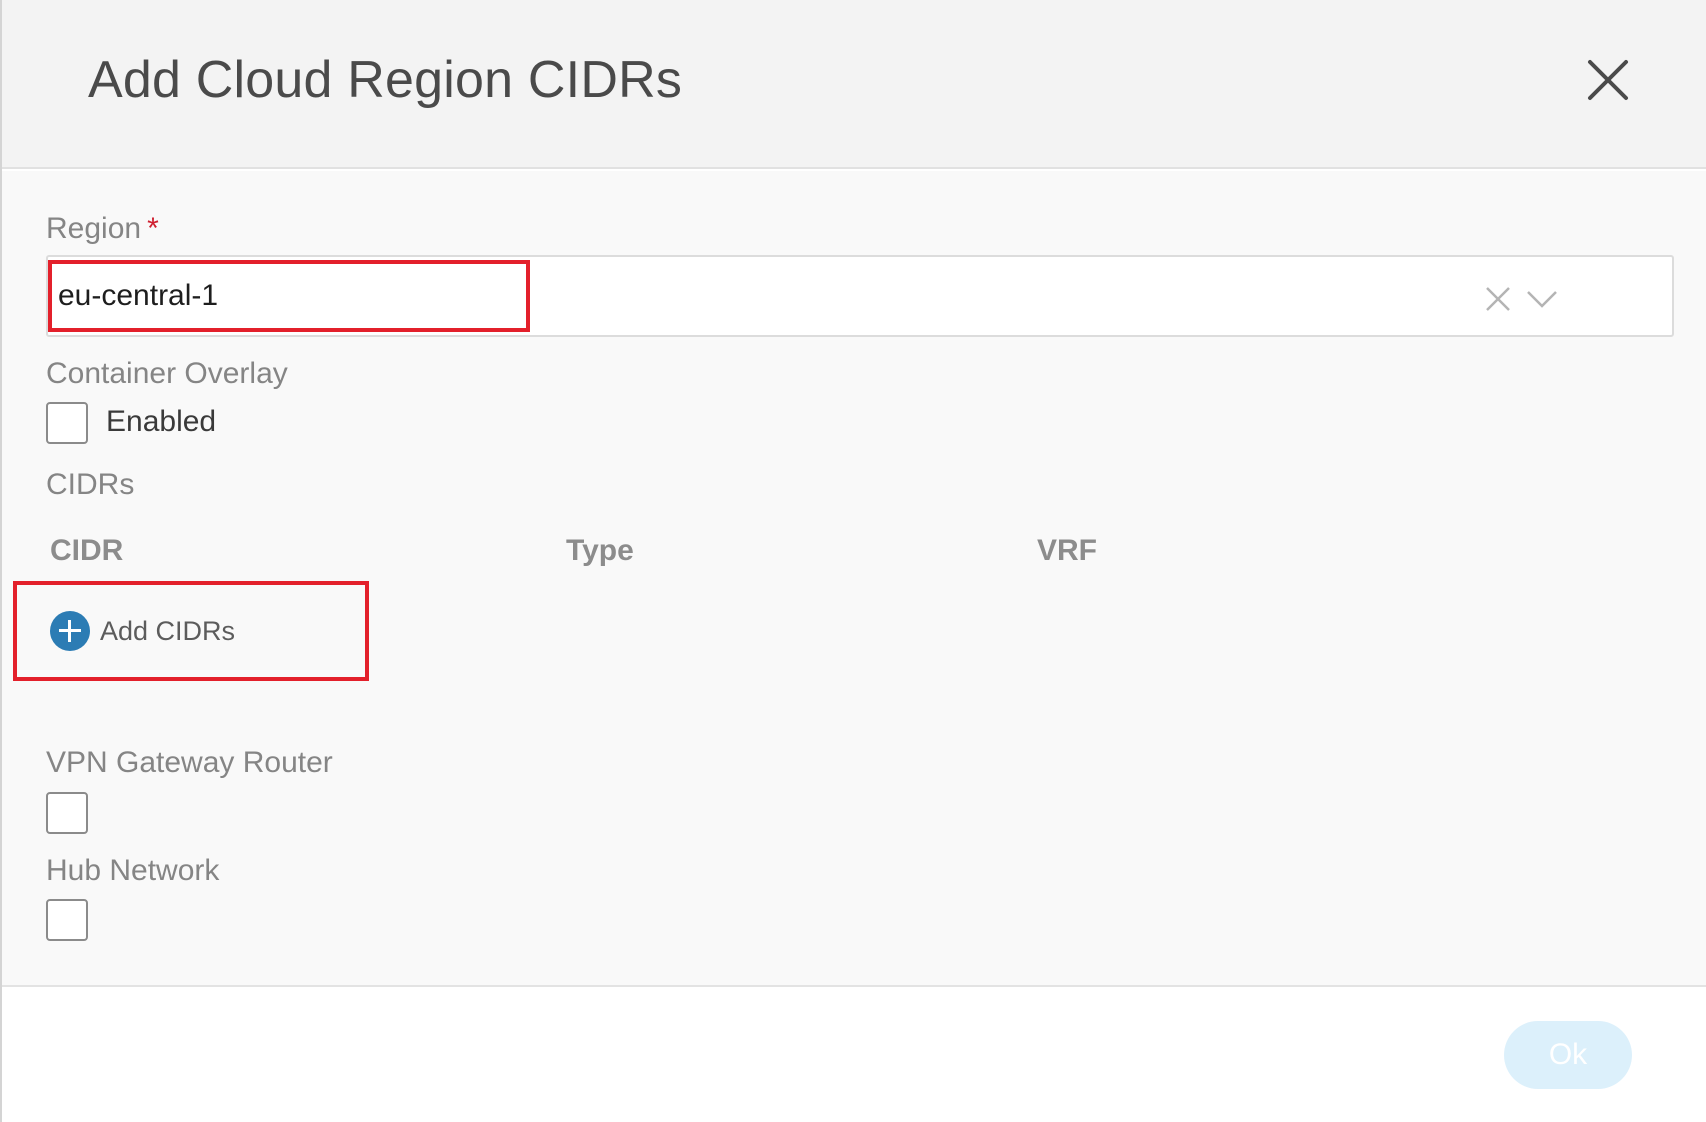  What do you see at coordinates (385, 80) in the screenshot?
I see `dialog-title: Add Cloud Region CIDRs` at bounding box center [385, 80].